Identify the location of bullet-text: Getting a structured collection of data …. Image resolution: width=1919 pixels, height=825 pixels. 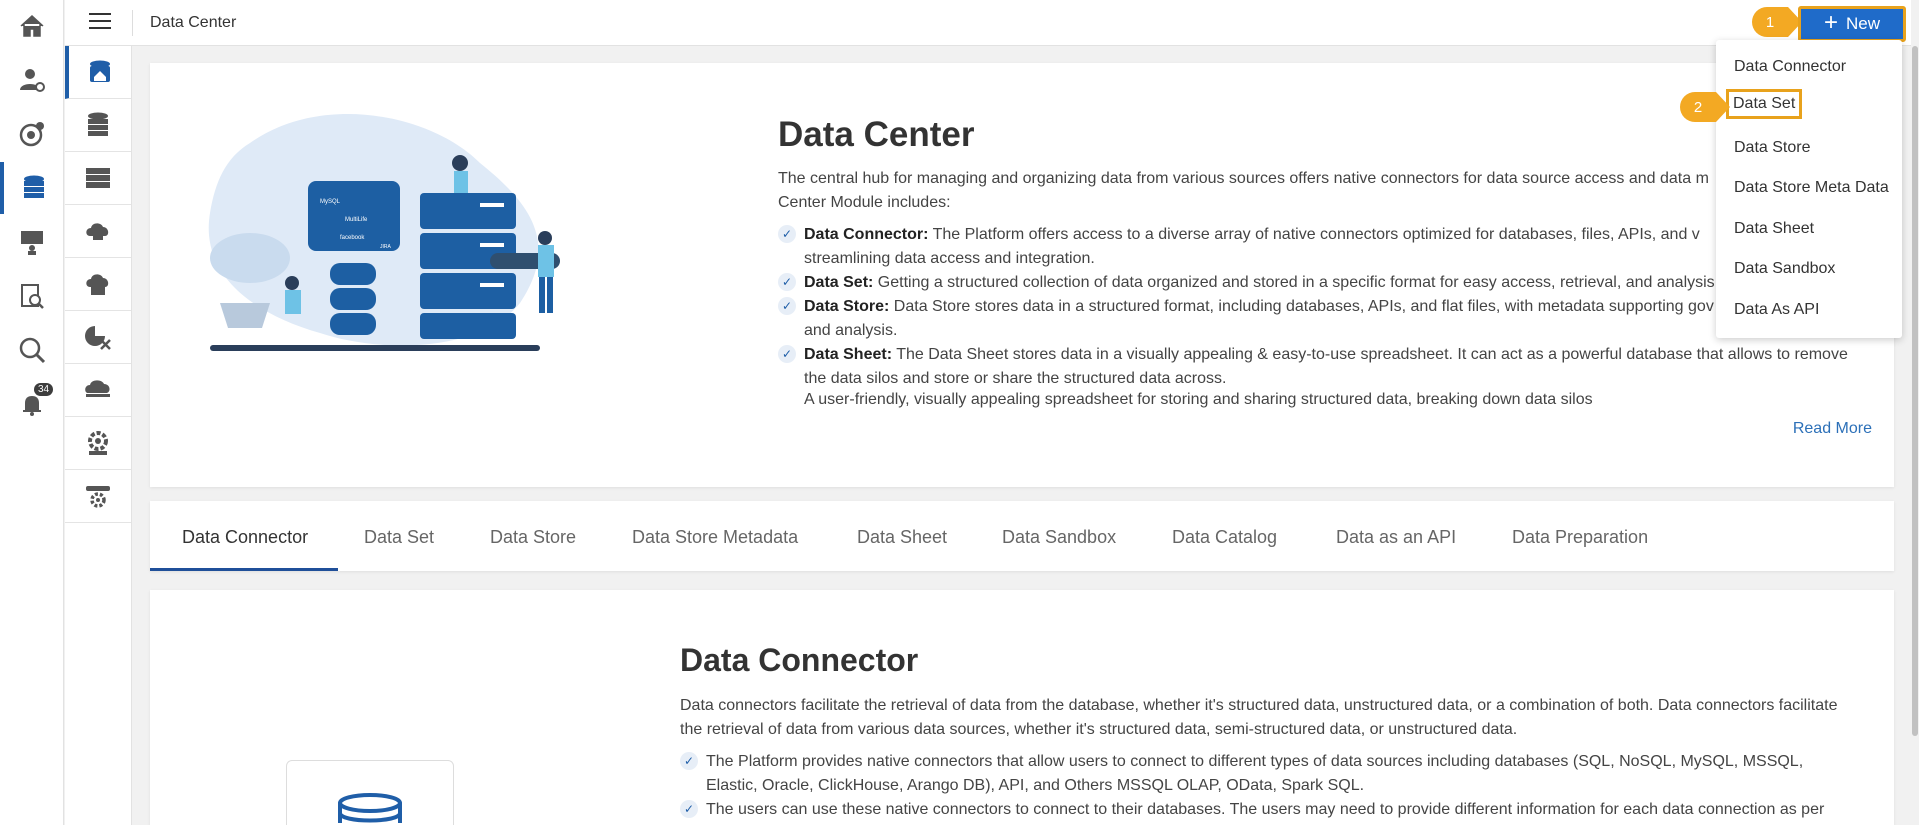
(1296, 282).